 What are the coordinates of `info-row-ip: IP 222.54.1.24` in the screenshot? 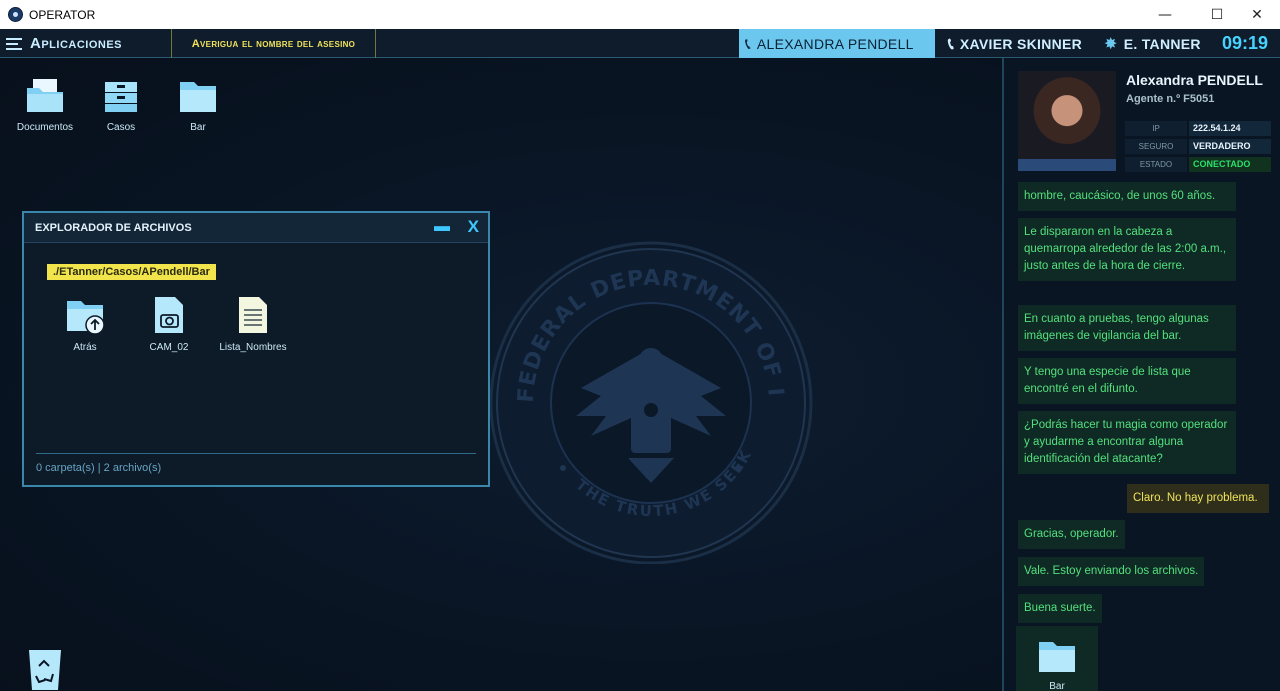 It's located at (1198, 128).